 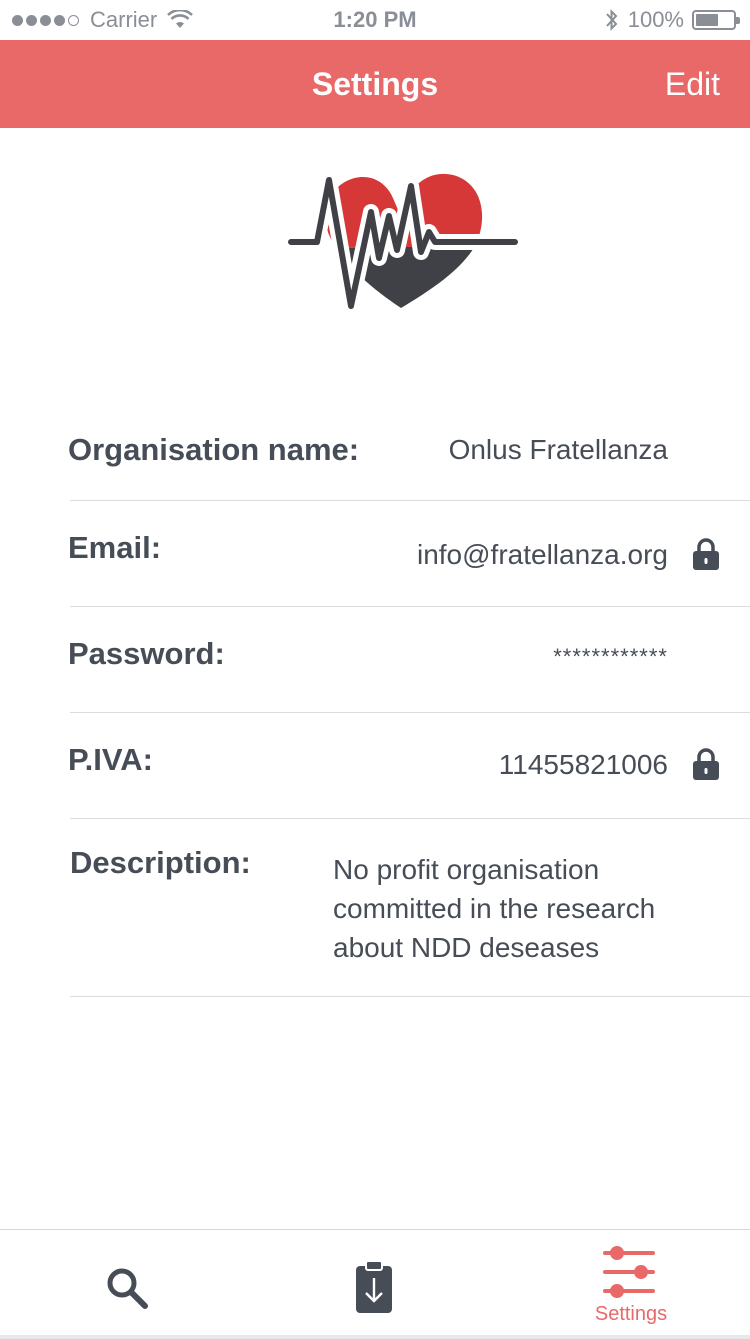 What do you see at coordinates (629, 1272) in the screenshot?
I see `sliders-icon` at bounding box center [629, 1272].